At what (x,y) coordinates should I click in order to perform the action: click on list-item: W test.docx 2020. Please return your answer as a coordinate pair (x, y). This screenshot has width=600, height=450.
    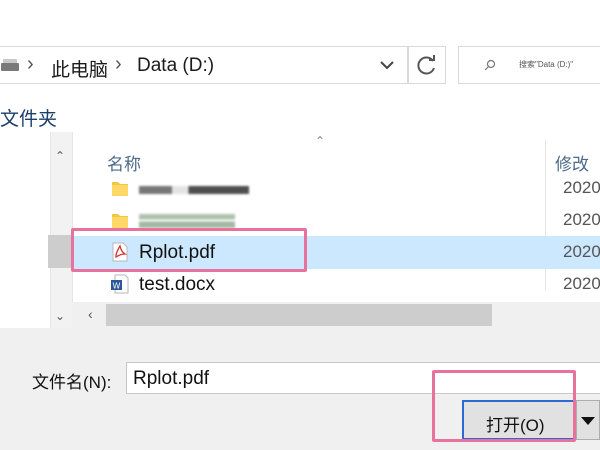
    Looking at the image, I should click on (336, 284).